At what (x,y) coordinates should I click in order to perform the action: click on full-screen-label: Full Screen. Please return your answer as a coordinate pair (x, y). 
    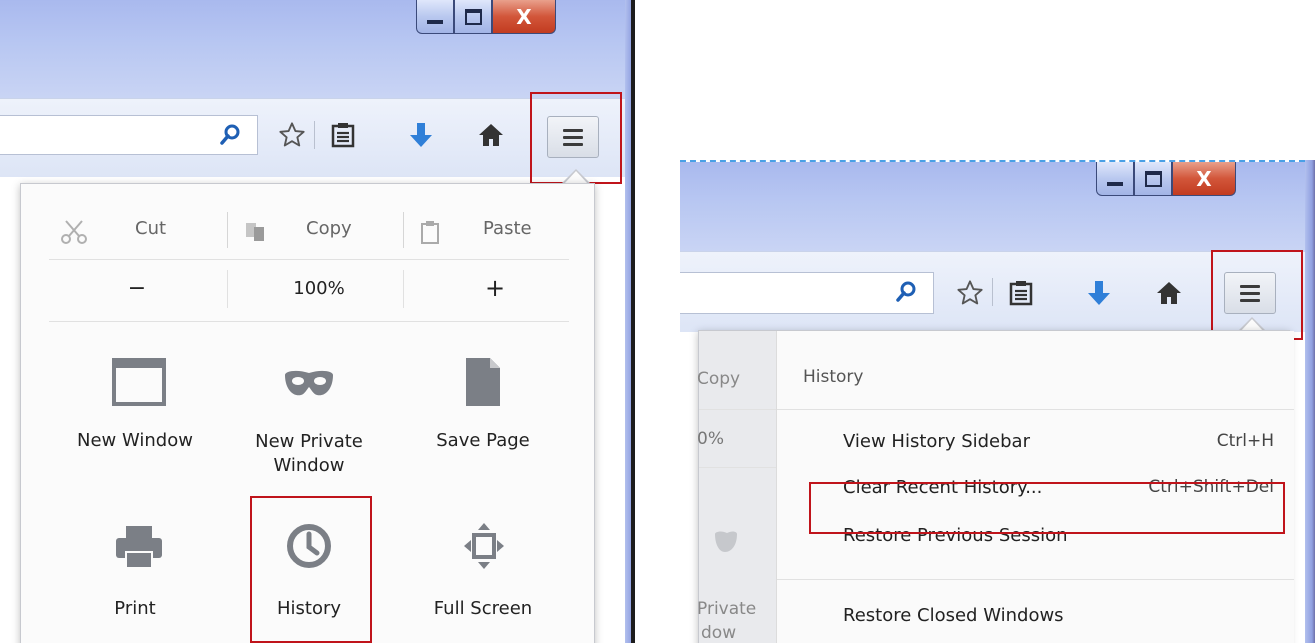
    Looking at the image, I should click on (483, 608).